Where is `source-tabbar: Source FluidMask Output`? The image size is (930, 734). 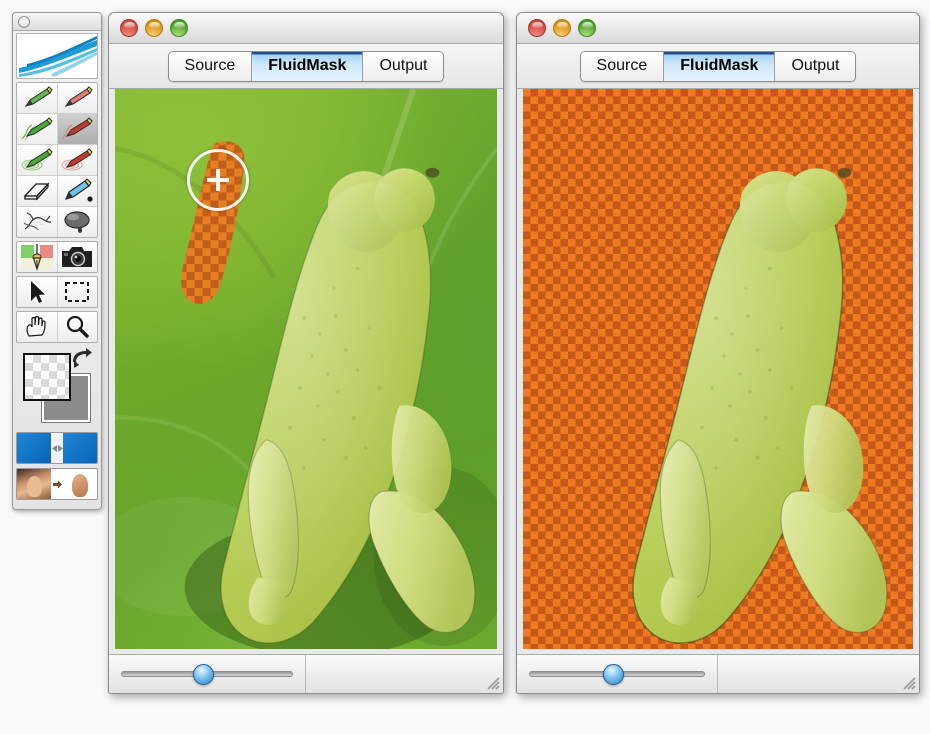 source-tabbar: Source FluidMask Output is located at coordinates (306, 66).